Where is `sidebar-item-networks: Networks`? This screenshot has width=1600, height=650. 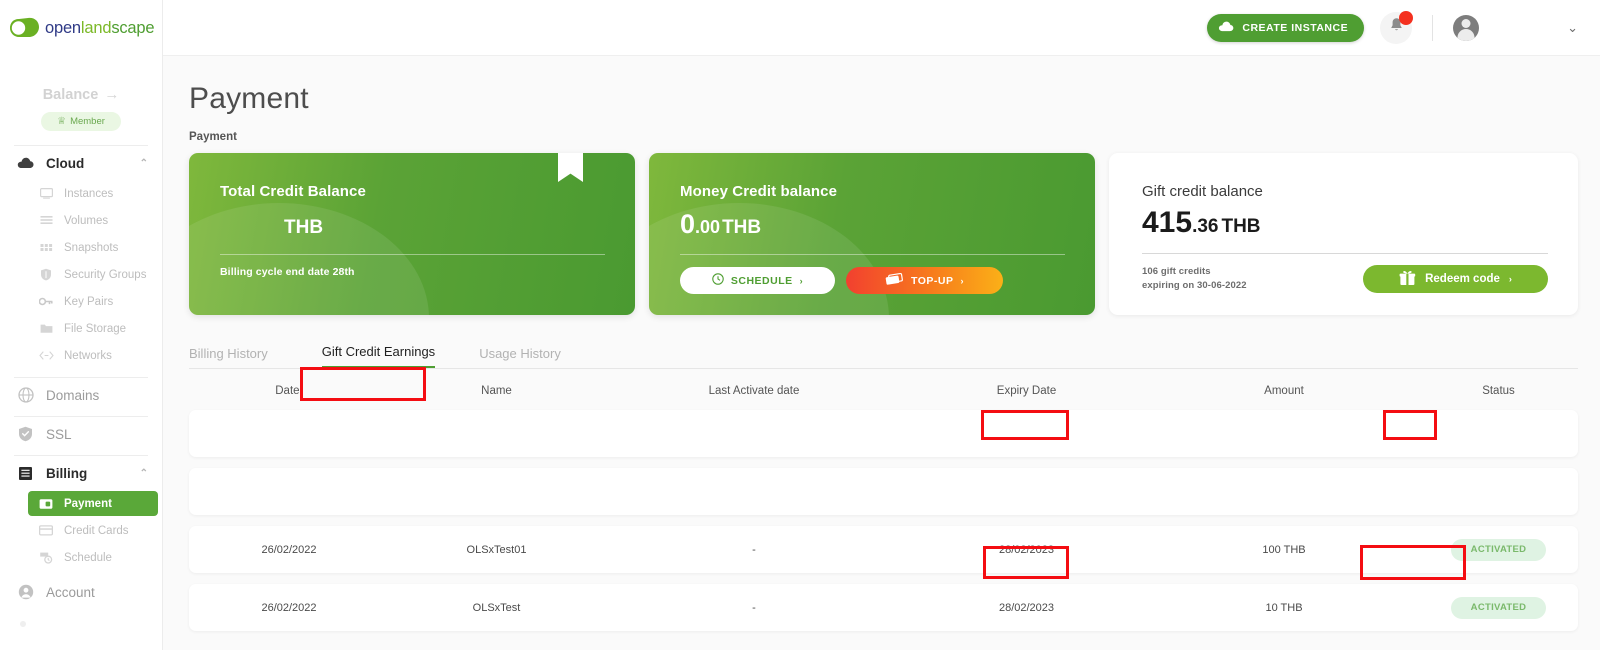 sidebar-item-networks: Networks is located at coordinates (81, 355).